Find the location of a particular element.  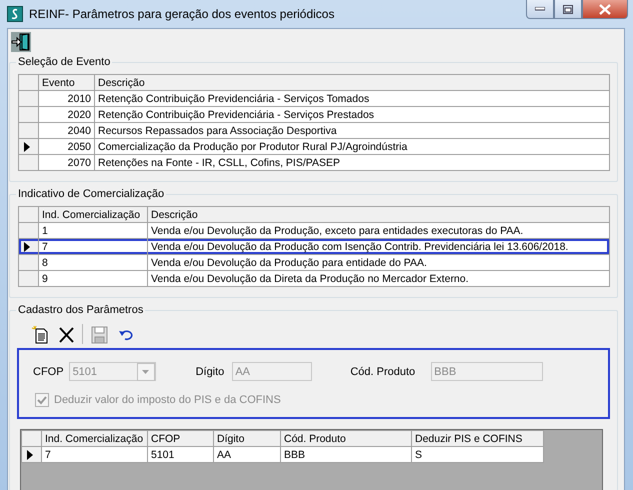

maximize-button is located at coordinates (568, 9).